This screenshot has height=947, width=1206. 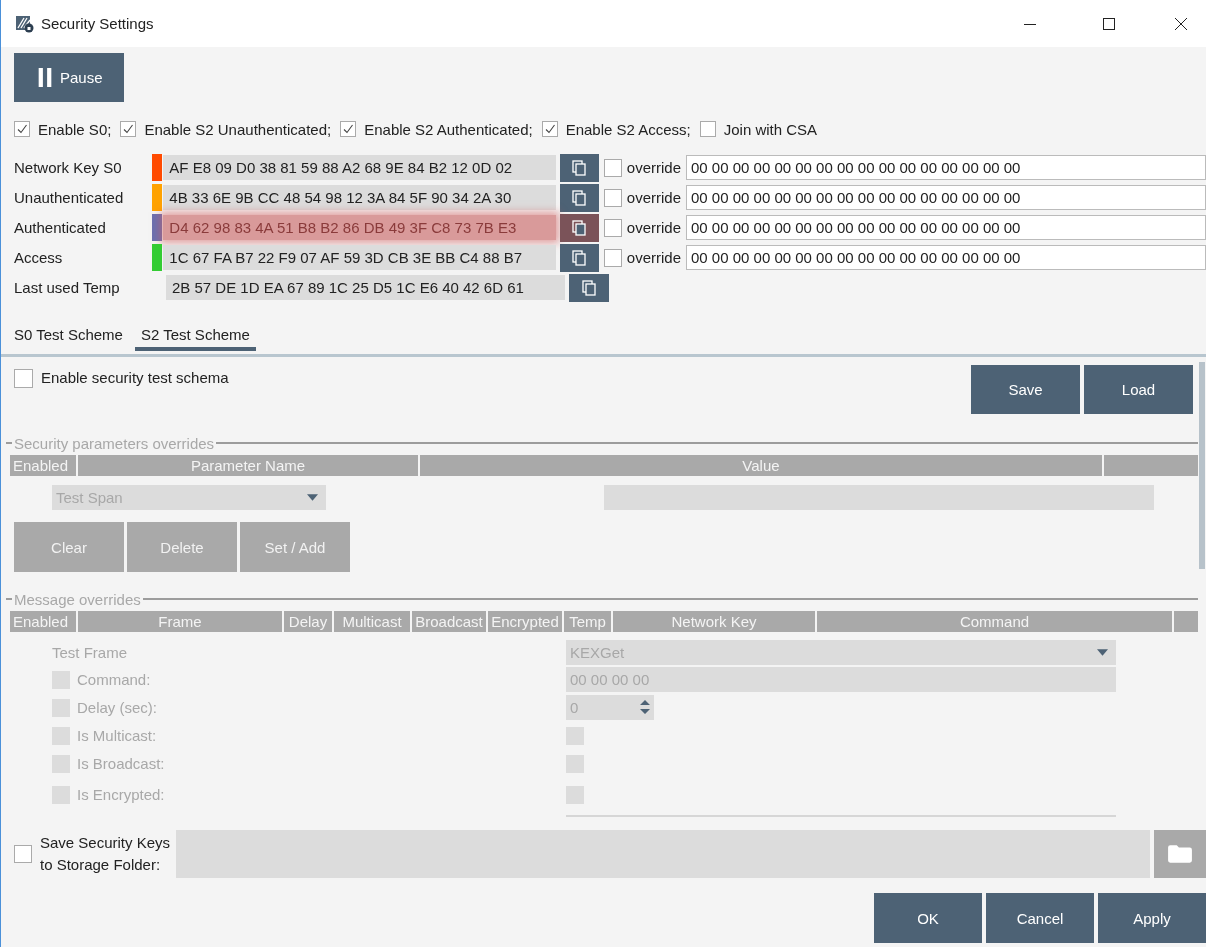 I want to click on folder-icon, so click(x=1180, y=854).